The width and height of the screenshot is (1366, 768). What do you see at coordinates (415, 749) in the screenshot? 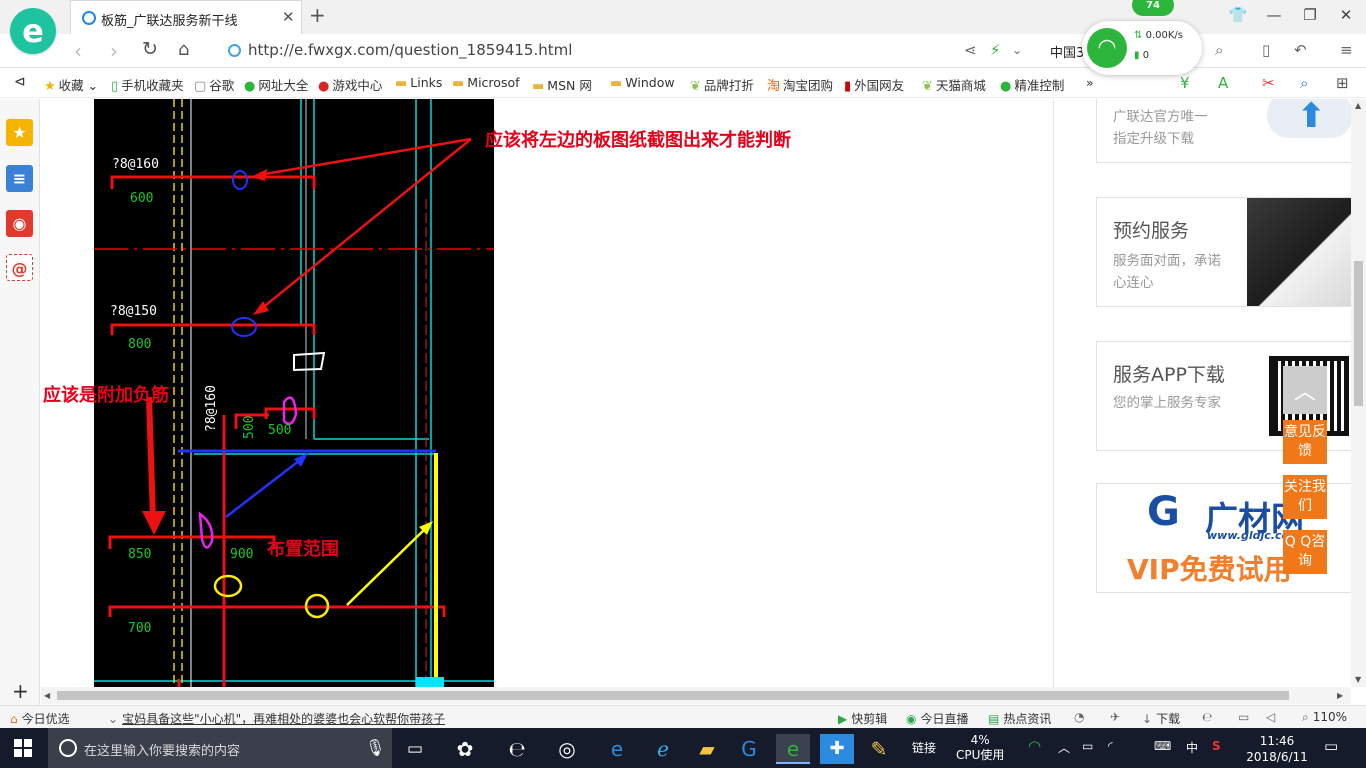
I see `task-view-icon: ▭` at bounding box center [415, 749].